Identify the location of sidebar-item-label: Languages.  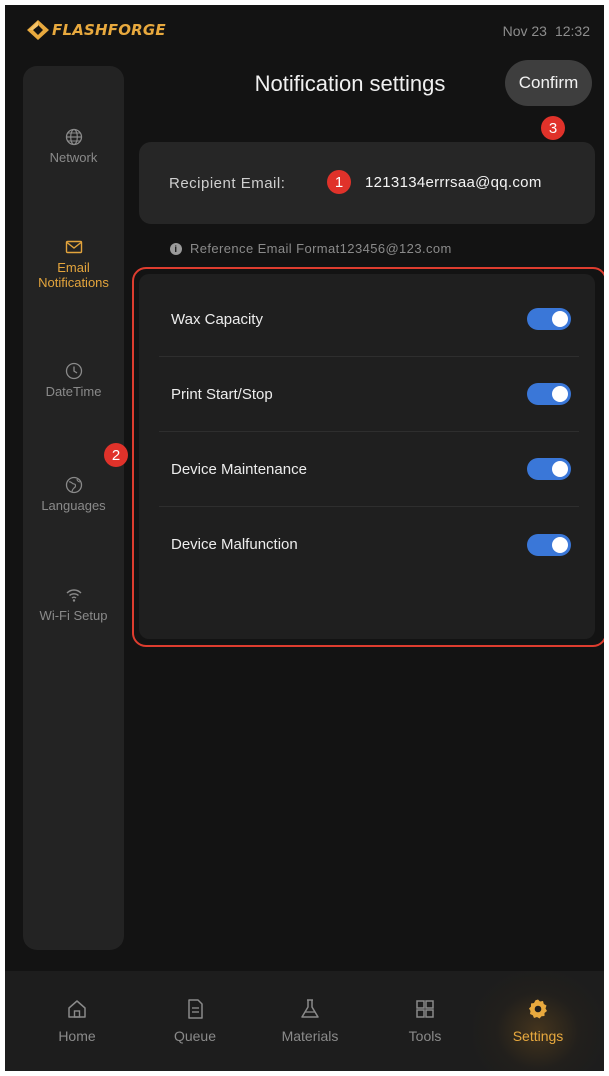
(73, 505).